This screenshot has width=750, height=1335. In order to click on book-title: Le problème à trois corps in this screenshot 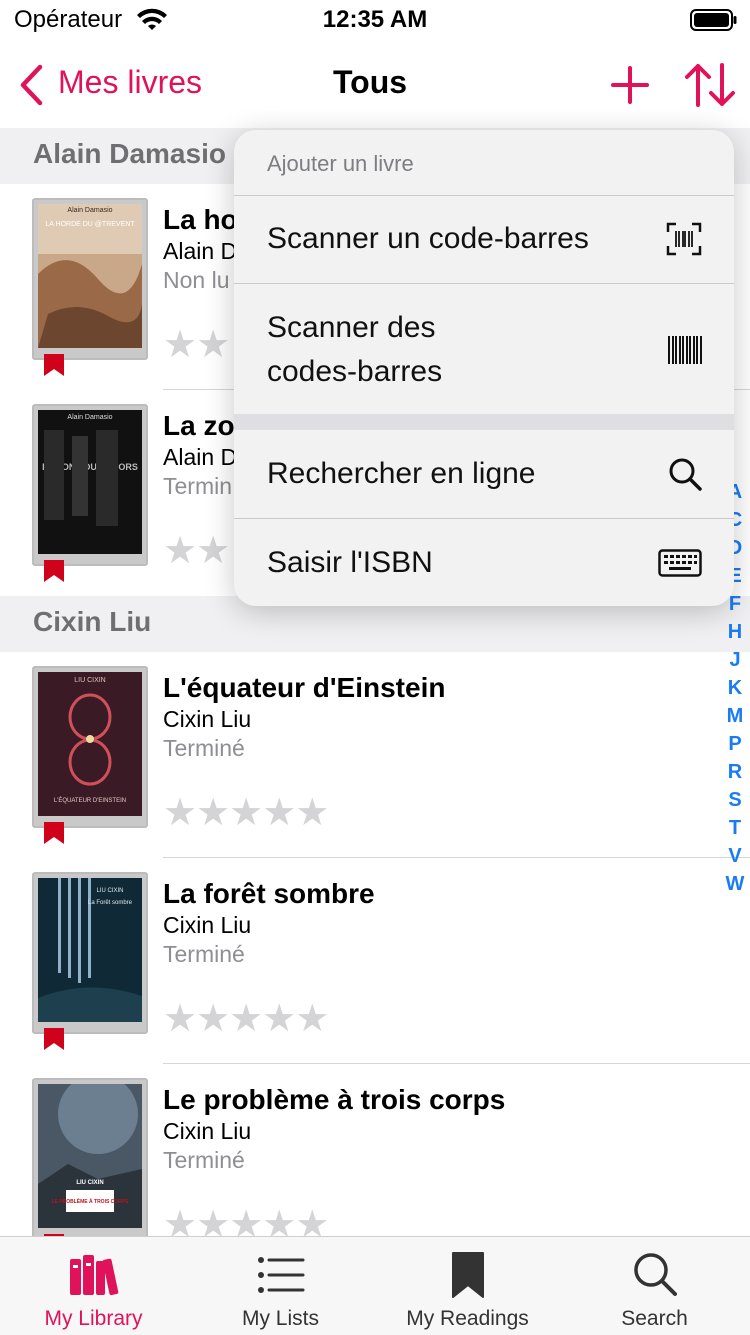, I will do `click(334, 1099)`.